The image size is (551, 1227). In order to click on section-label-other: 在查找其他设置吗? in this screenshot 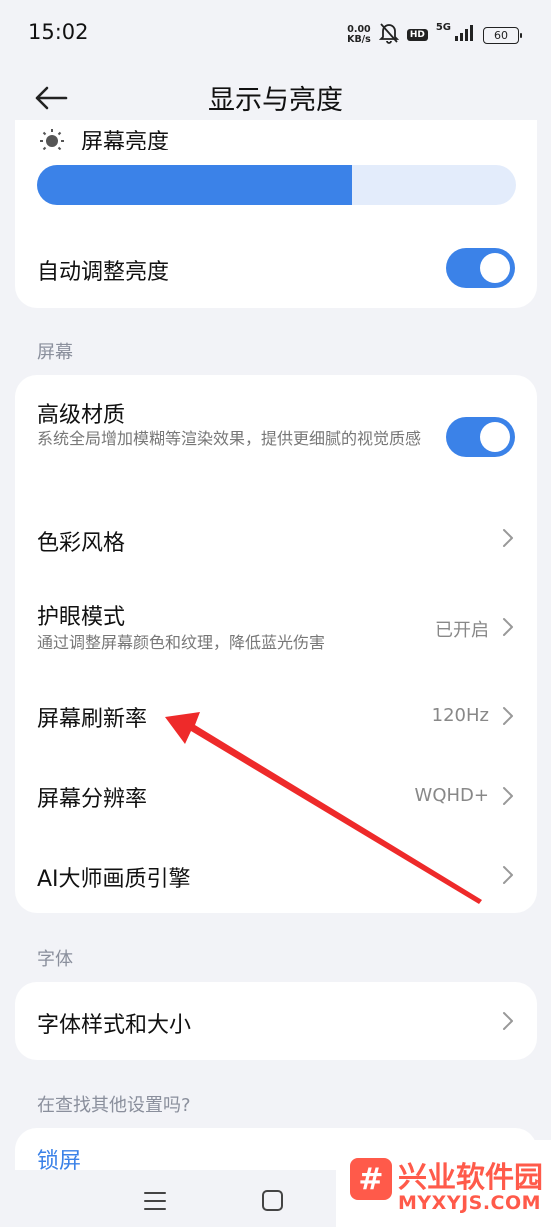, I will do `click(114, 1105)`.